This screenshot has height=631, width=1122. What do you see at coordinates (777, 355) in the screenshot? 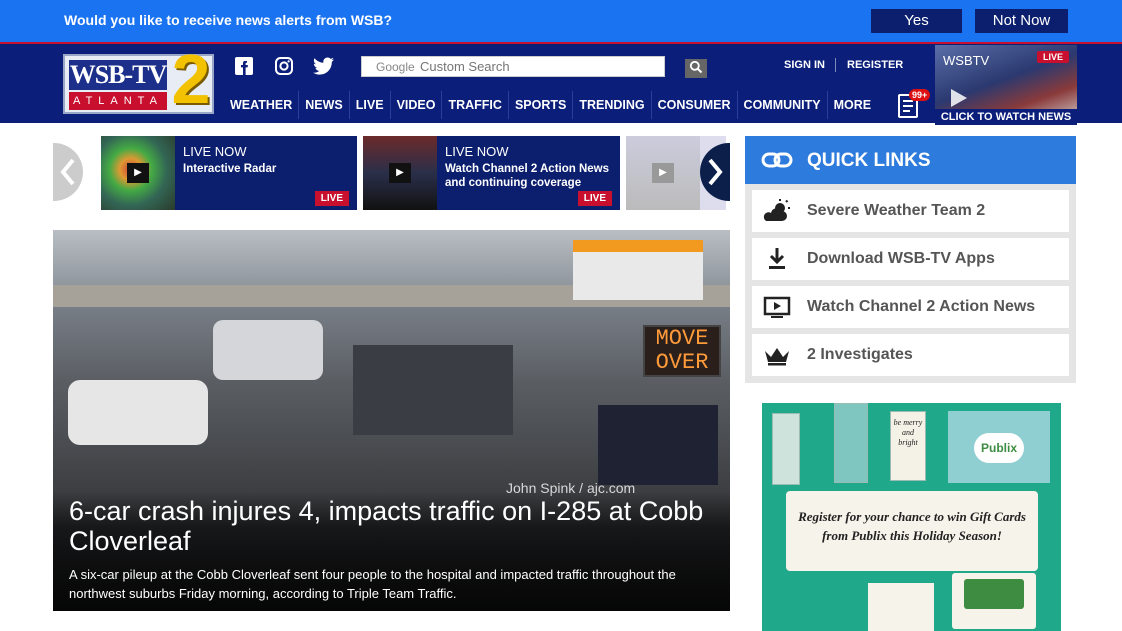
I see `crown-icon` at bounding box center [777, 355].